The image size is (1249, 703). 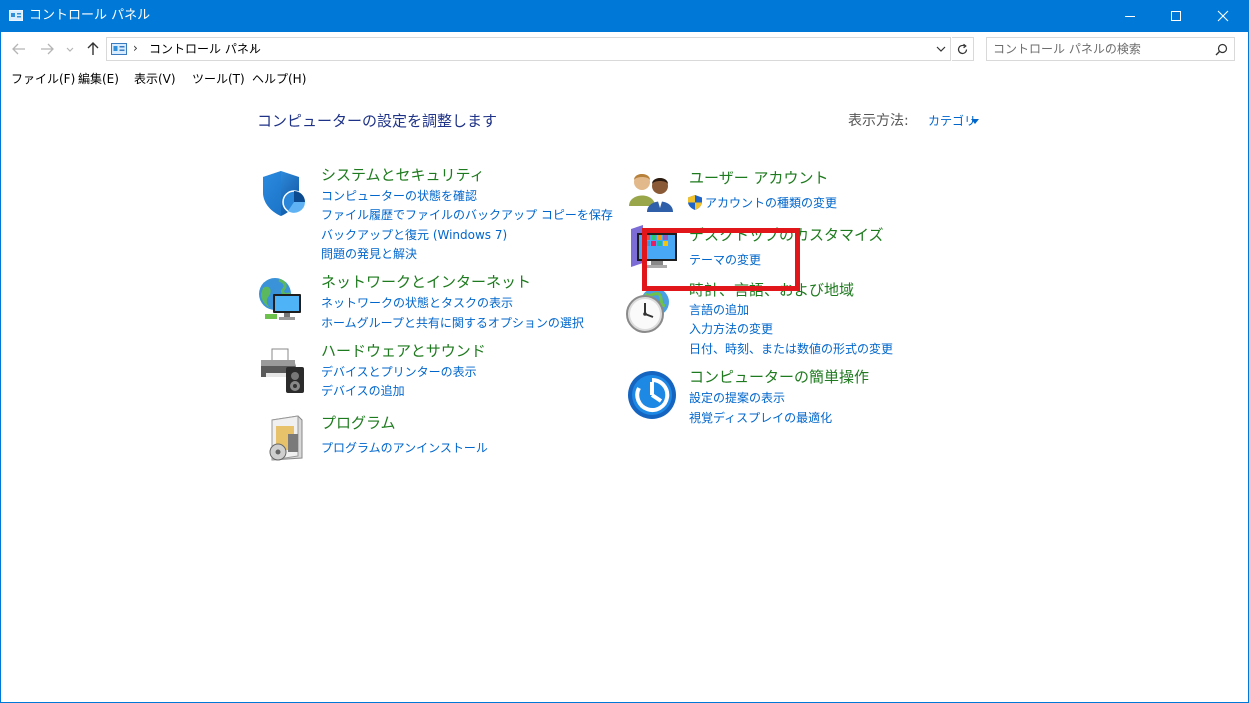 What do you see at coordinates (771, 203) in the screenshot?
I see `link-change-account-type: アカウントの種類の変更` at bounding box center [771, 203].